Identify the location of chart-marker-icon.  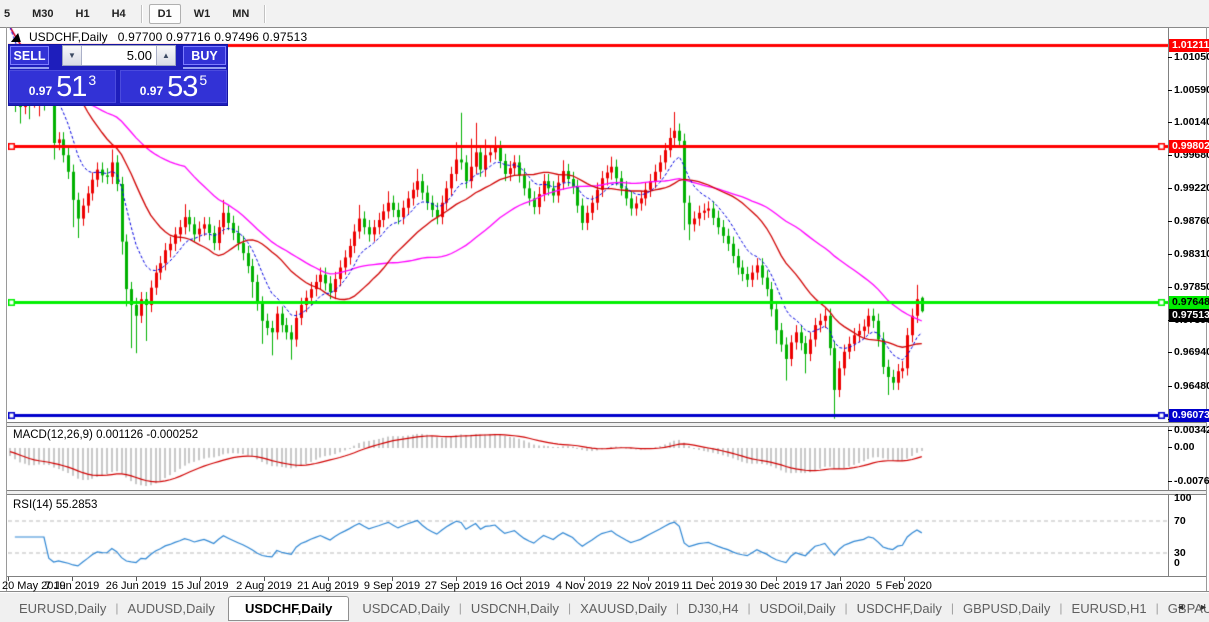
(17, 37).